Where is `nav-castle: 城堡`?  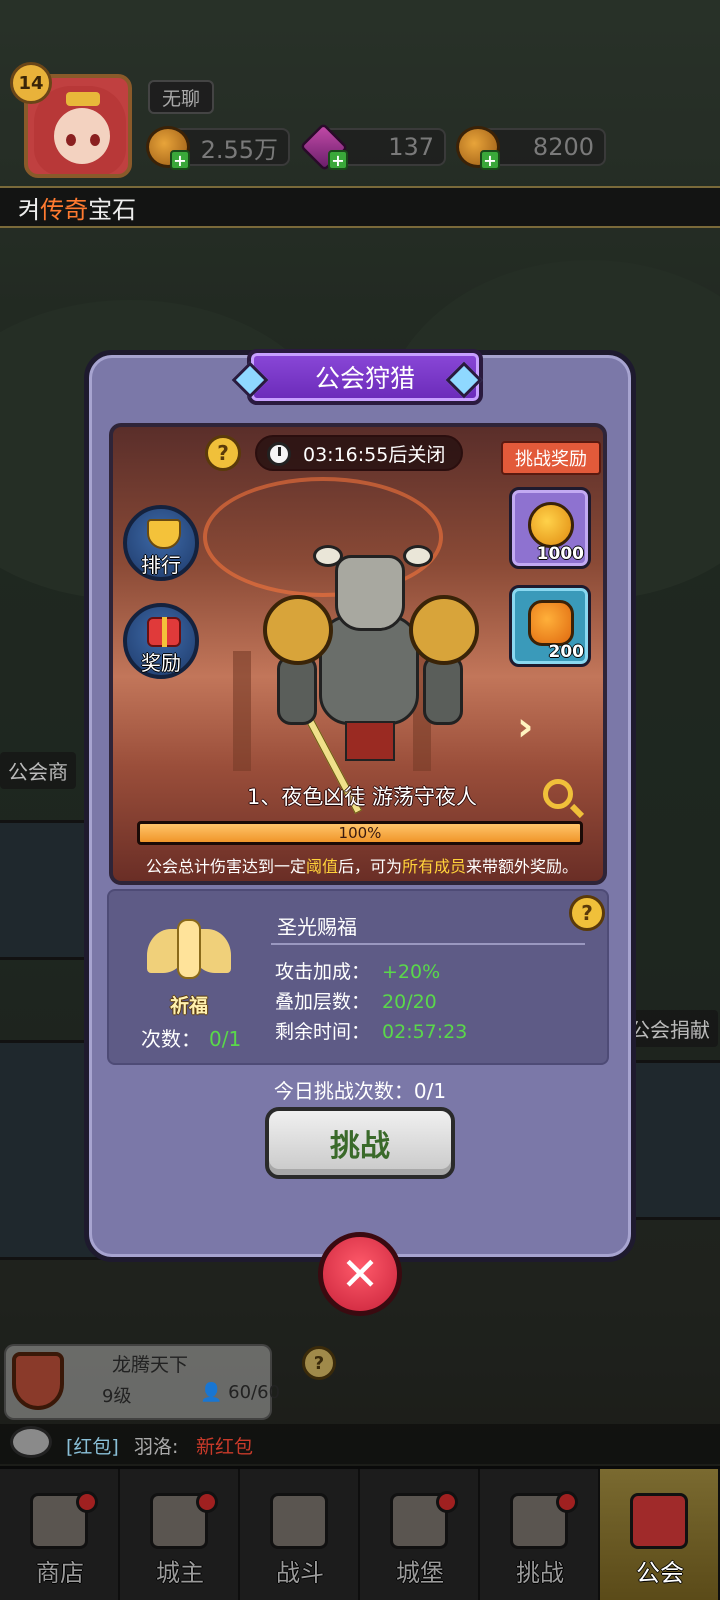
nav-castle: 城堡 is located at coordinates (420, 1534).